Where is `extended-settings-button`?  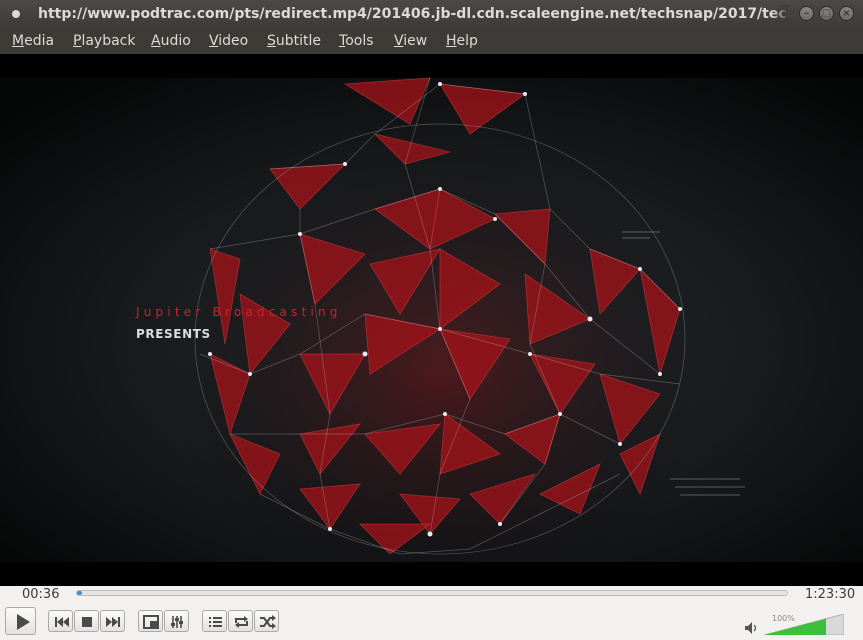 extended-settings-button is located at coordinates (176, 621).